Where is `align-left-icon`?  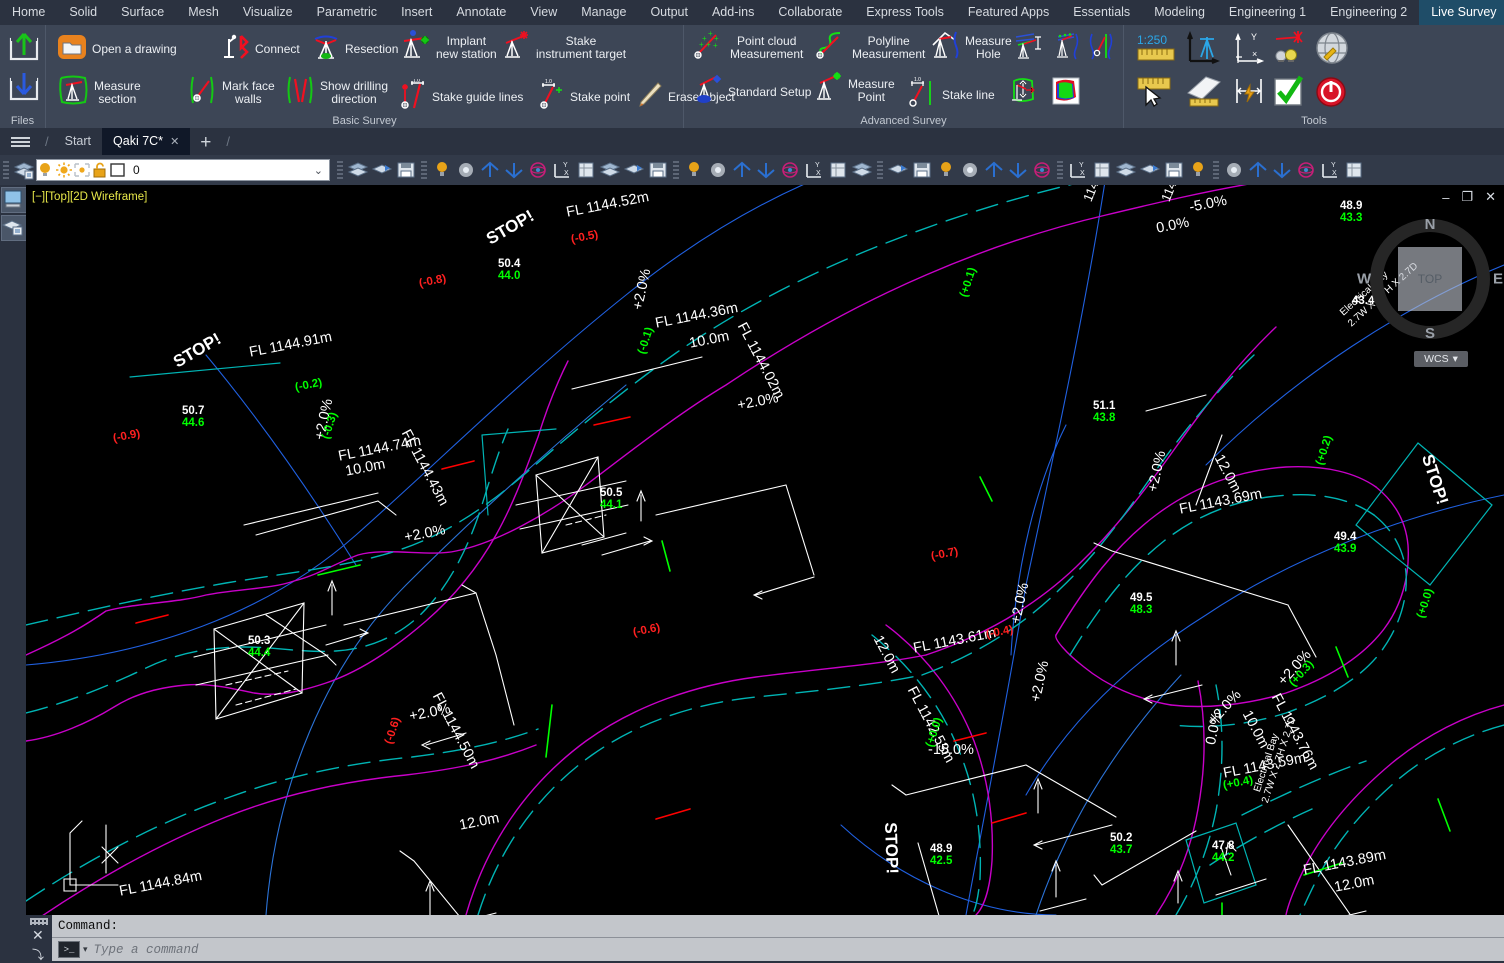
align-left-icon is located at coordinates (1282, 170).